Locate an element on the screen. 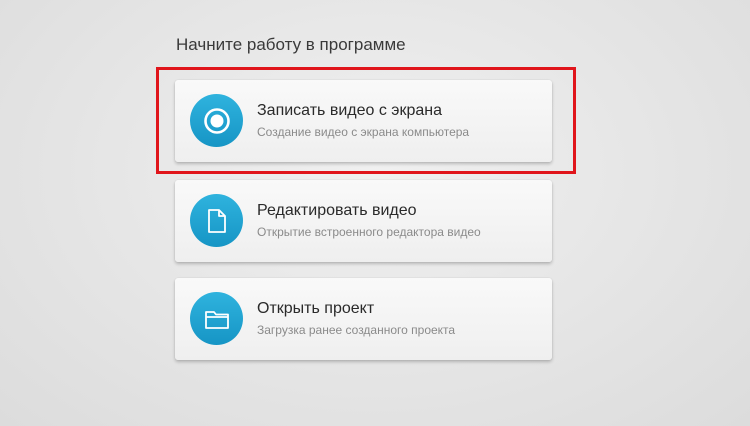 This screenshot has width=750, height=426. edit-video-subtitle: Открытие встроенного редактора видео is located at coordinates (369, 232).